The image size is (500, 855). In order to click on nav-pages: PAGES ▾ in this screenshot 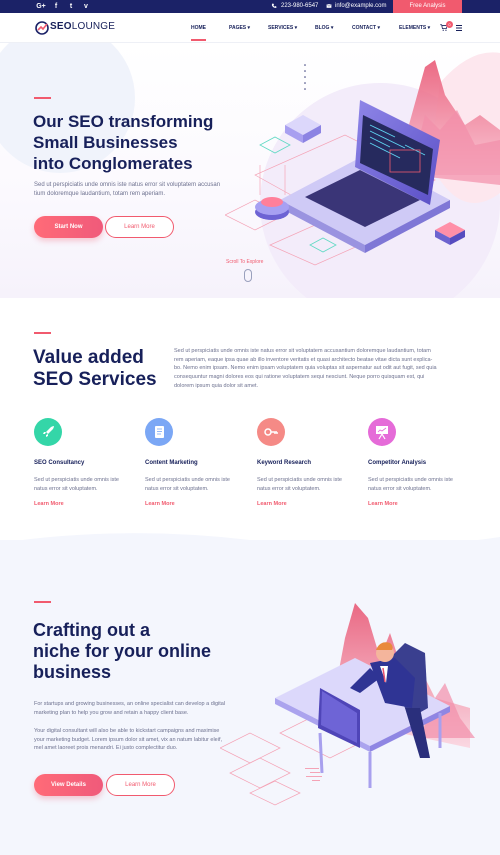, I will do `click(239, 28)`.